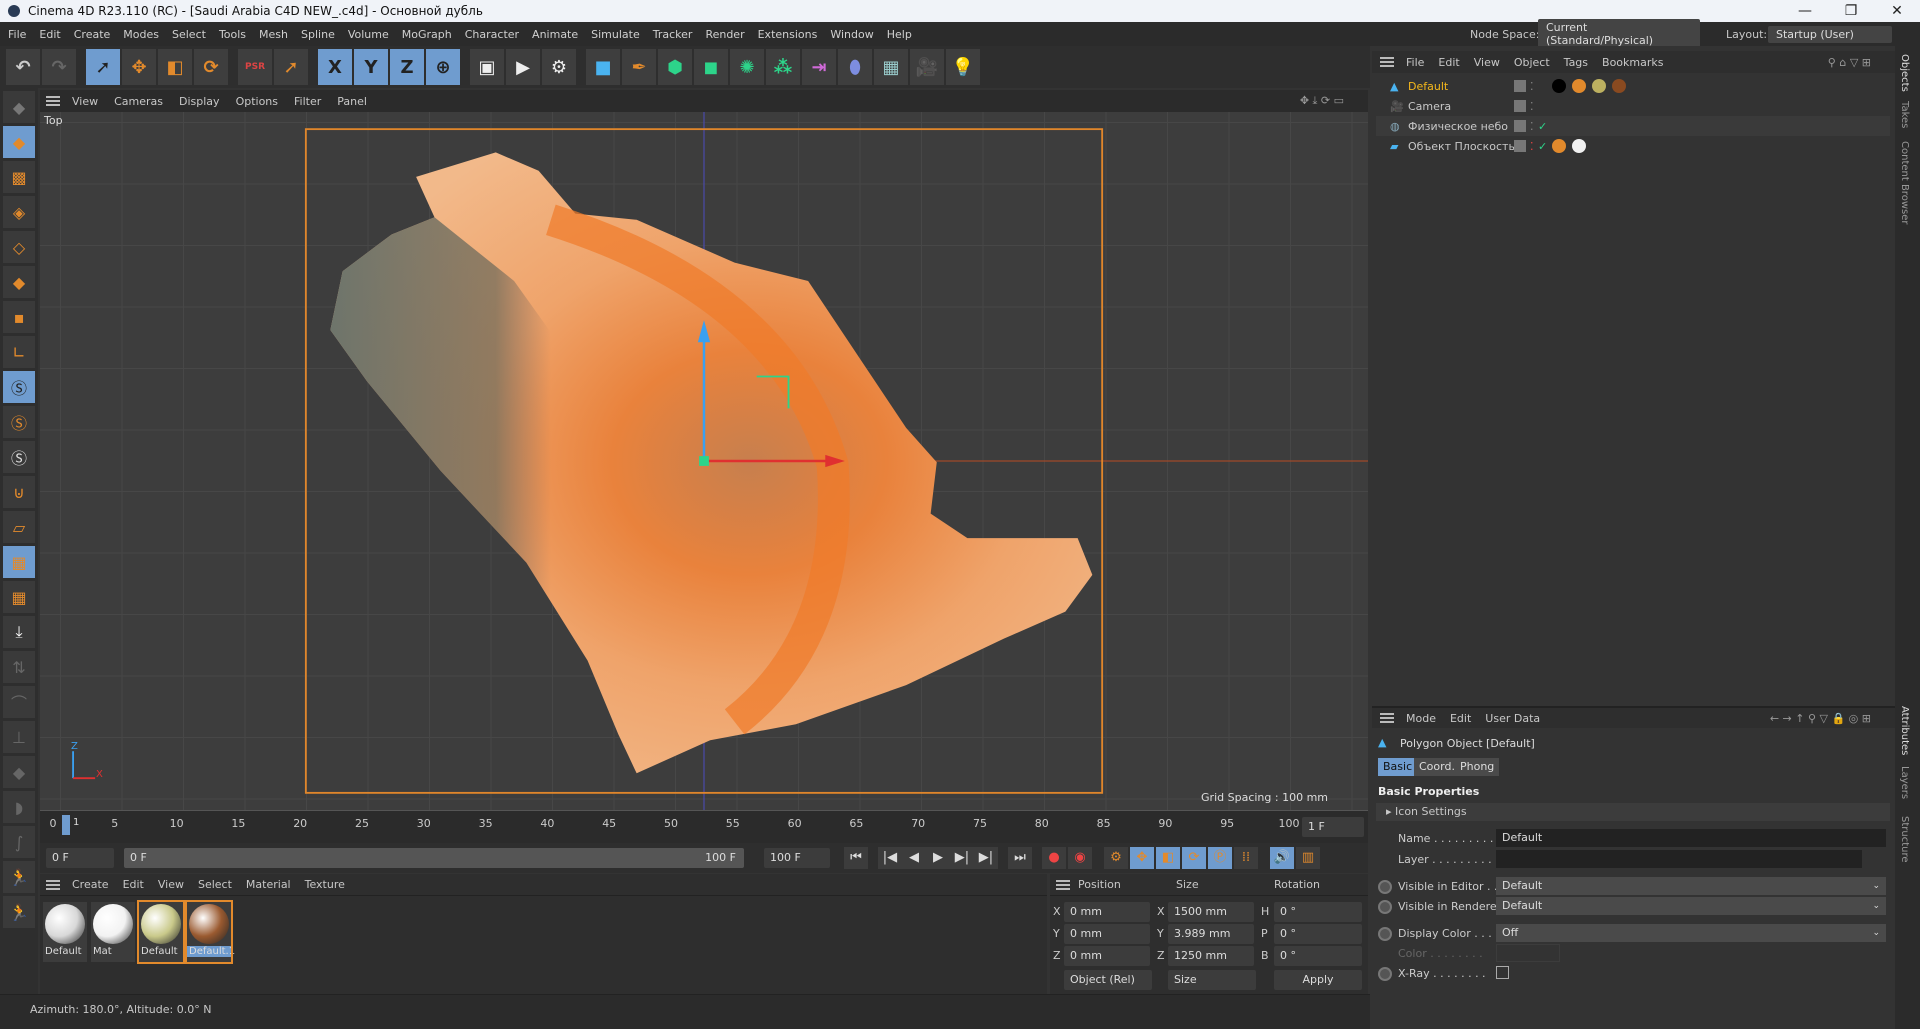 The width and height of the screenshot is (1920, 1029). What do you see at coordinates (1421, 718) in the screenshot?
I see `attribute-menu-mode: Mode` at bounding box center [1421, 718].